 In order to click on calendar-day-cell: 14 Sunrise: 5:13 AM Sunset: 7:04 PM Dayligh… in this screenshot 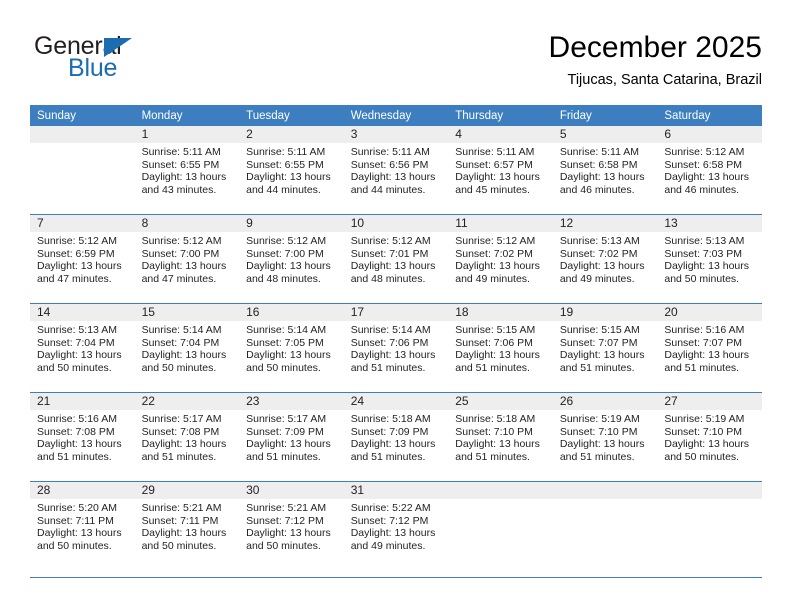, I will do `click(82, 348)`.